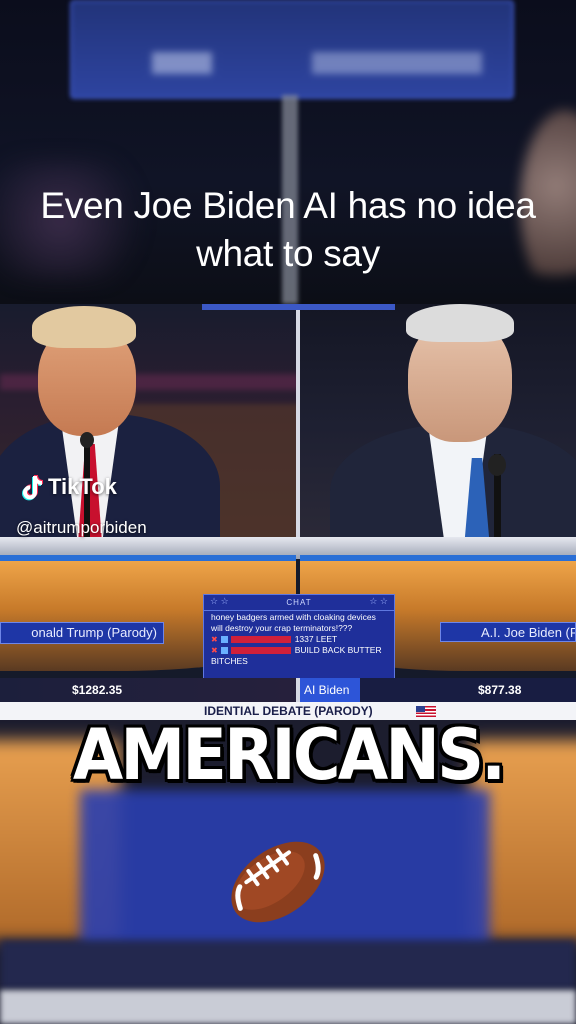 This screenshot has width=576, height=1024. I want to click on score-bar: $1282.35 AI Biden $877.38, so click(288, 690).